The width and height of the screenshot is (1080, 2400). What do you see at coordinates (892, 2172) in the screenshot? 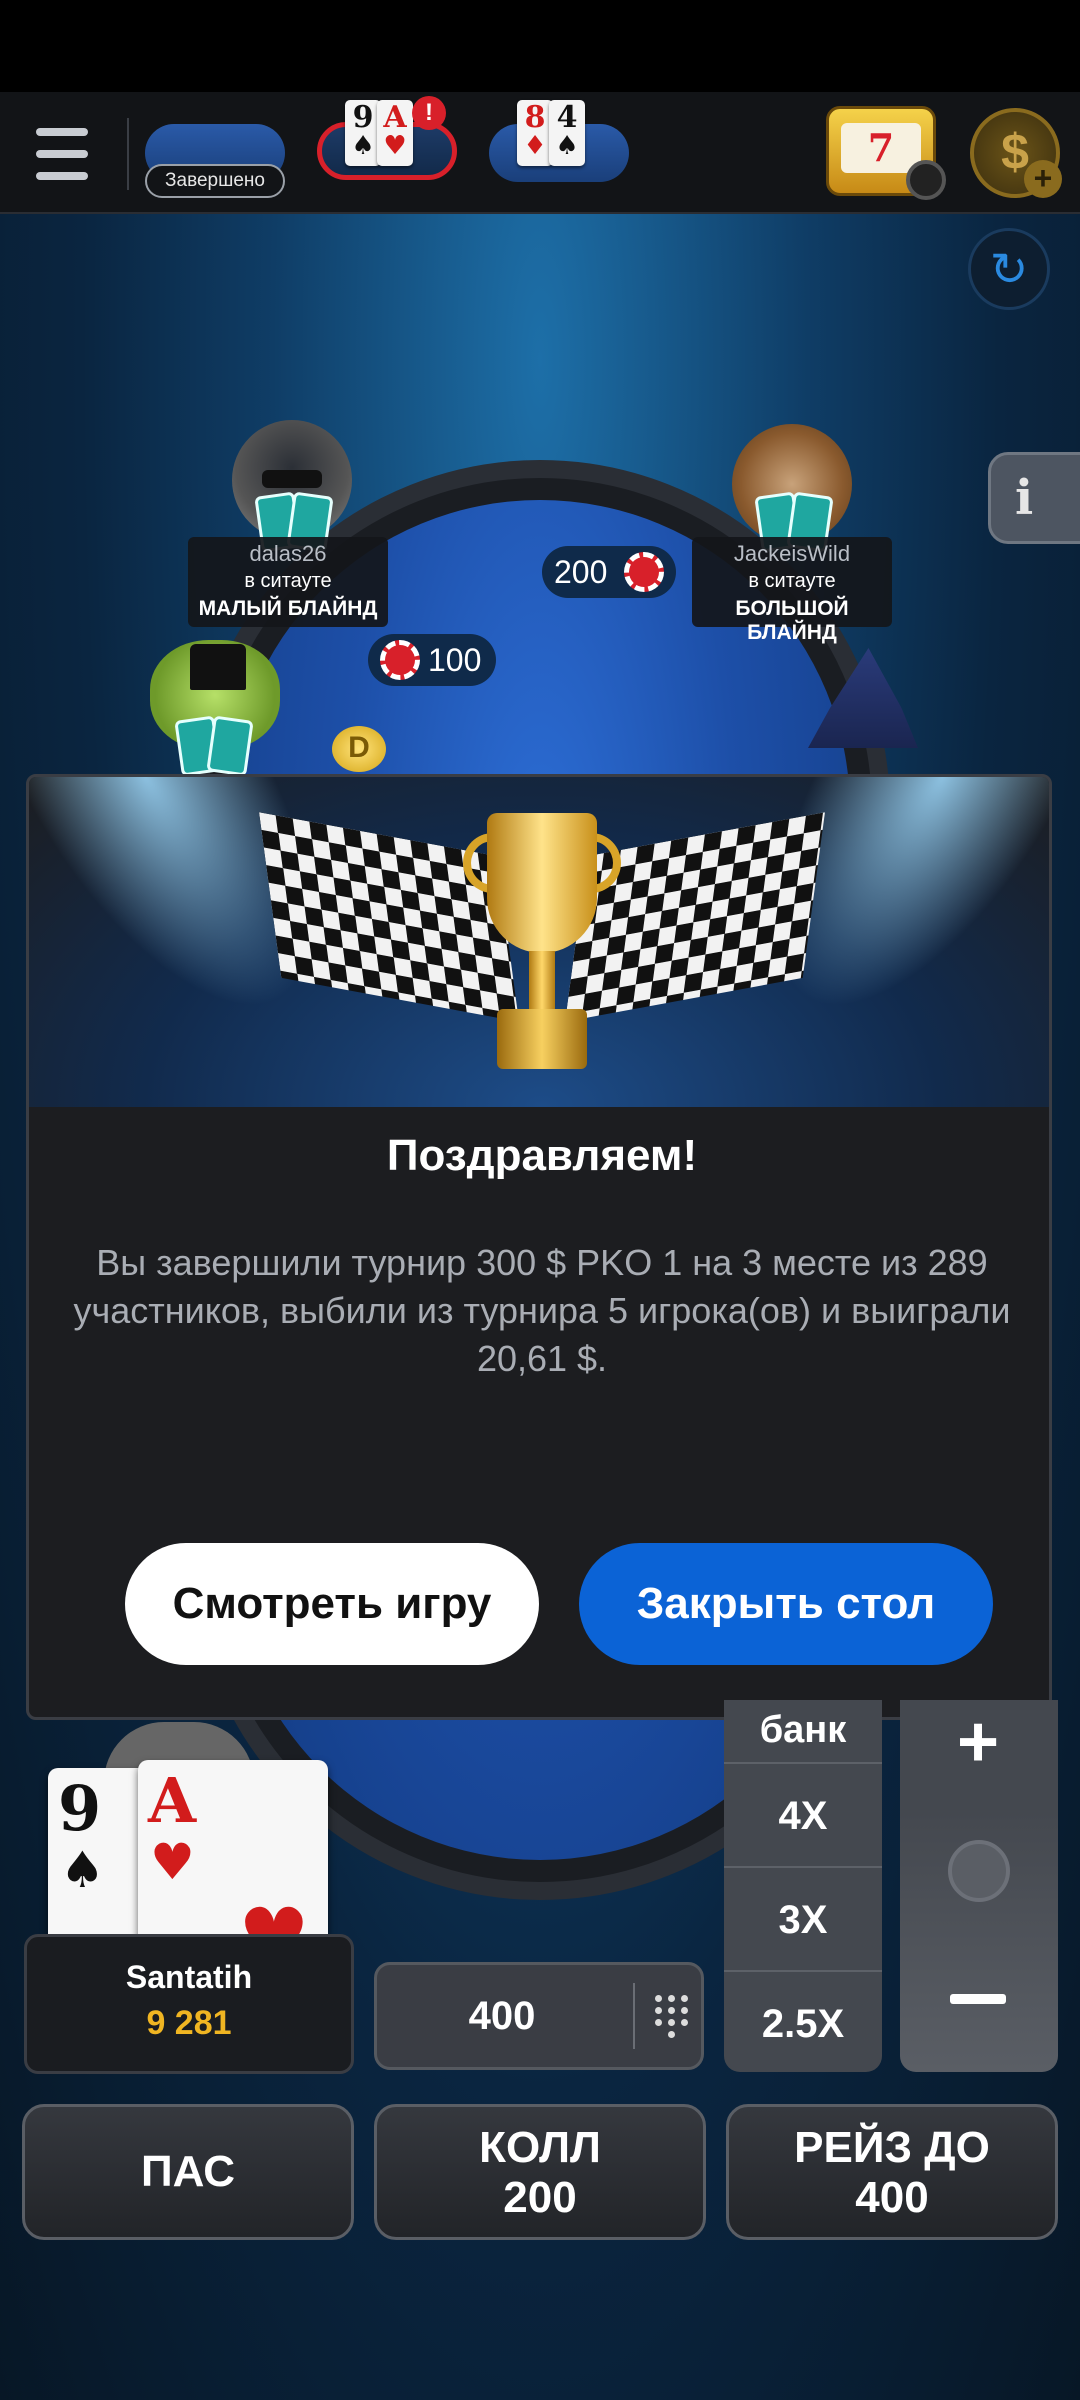
I see `raise-button: РЕЙЗ ДО 400` at bounding box center [892, 2172].